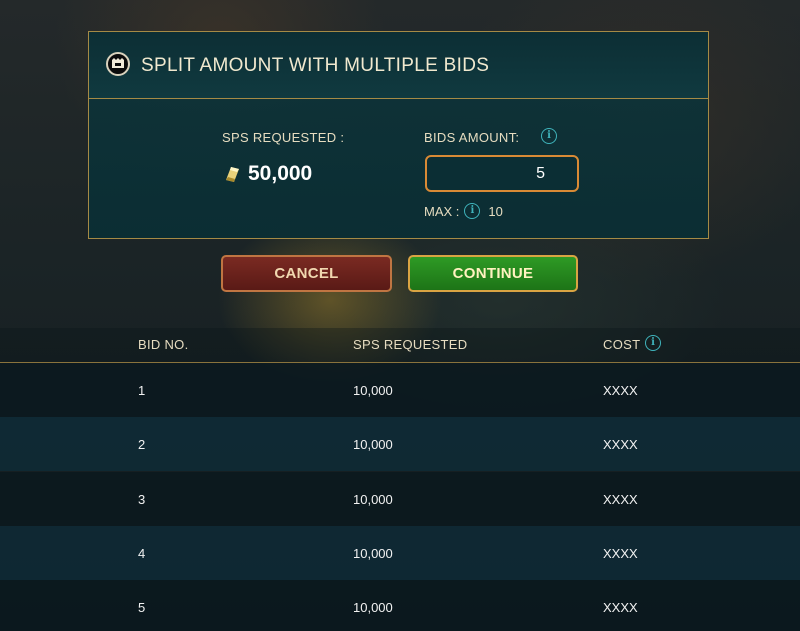  What do you see at coordinates (306, 273) in the screenshot?
I see `cancel-button: CANCEL` at bounding box center [306, 273].